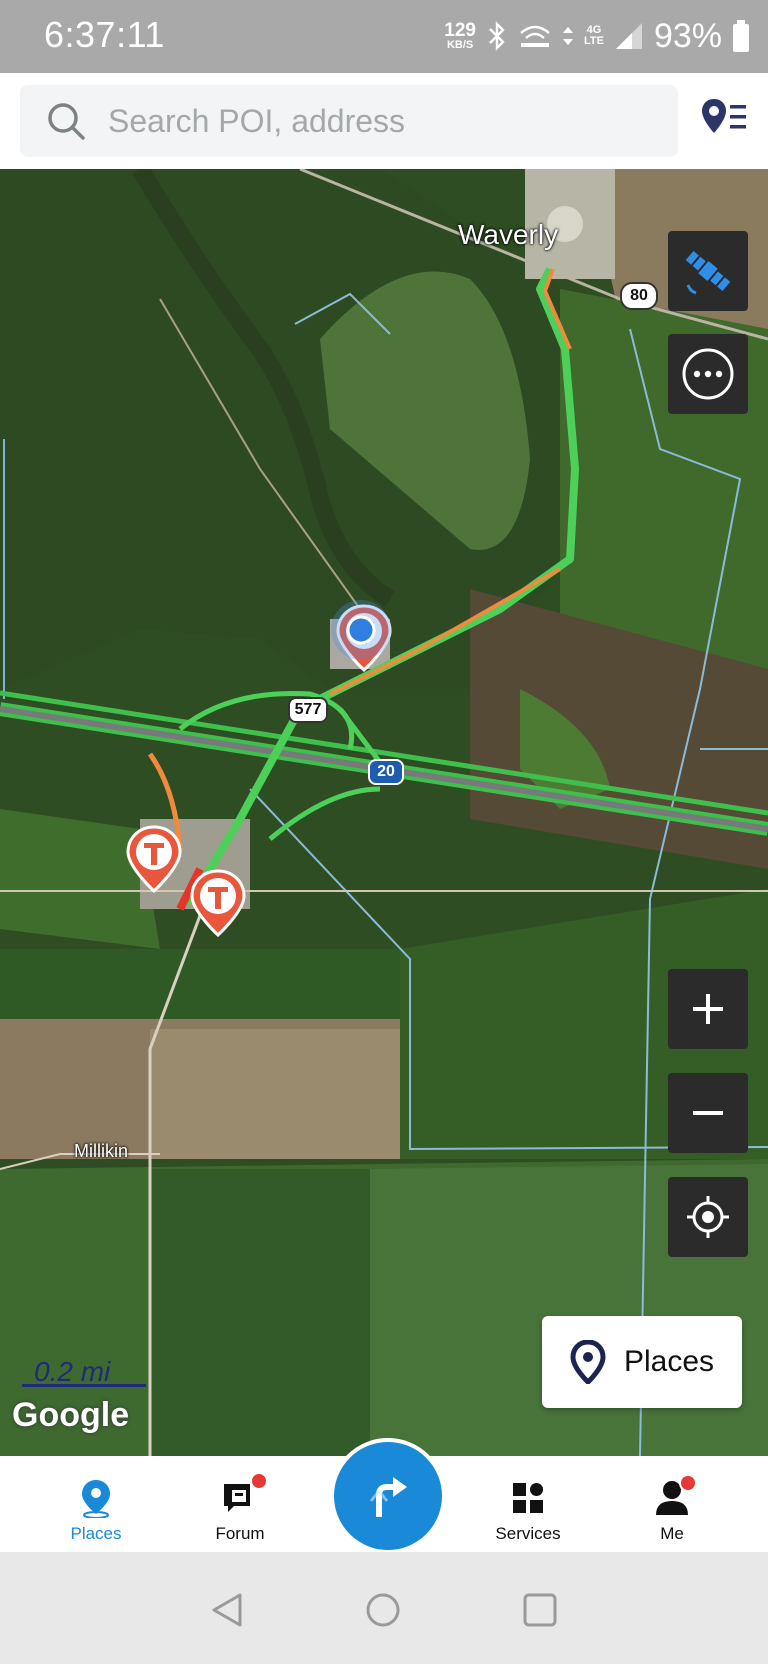 Image resolution: width=768 pixels, height=1664 pixels. What do you see at coordinates (84, 1371) in the screenshot?
I see `map-scale: 0.2 mi` at bounding box center [84, 1371].